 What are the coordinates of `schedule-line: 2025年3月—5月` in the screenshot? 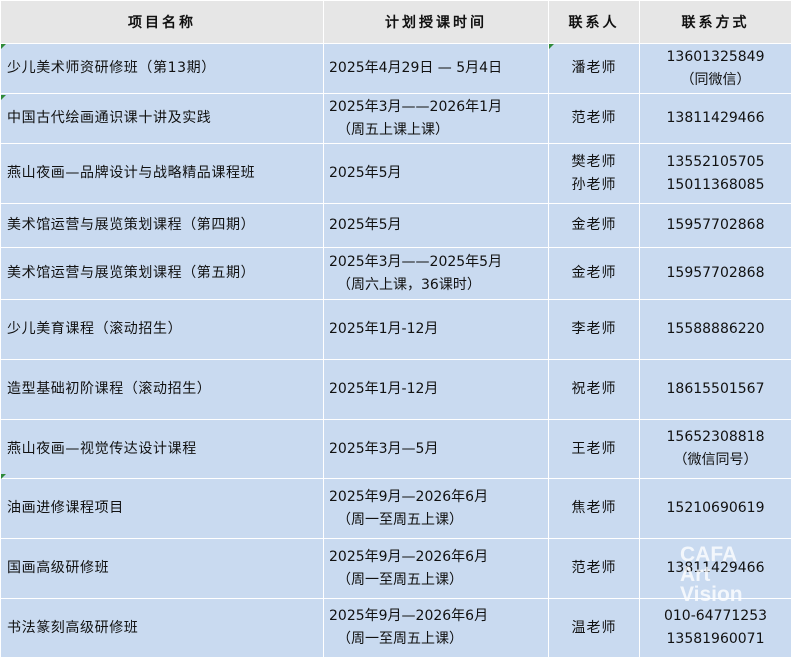 It's located at (438, 449).